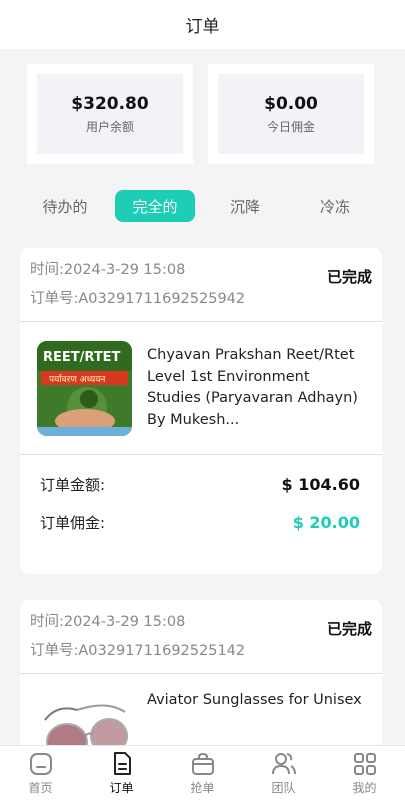 This screenshot has width=405, height=800. What do you see at coordinates (84, 388) in the screenshot?
I see `product-image: REET/RTET पर्यावरण अध्ययन` at bounding box center [84, 388].